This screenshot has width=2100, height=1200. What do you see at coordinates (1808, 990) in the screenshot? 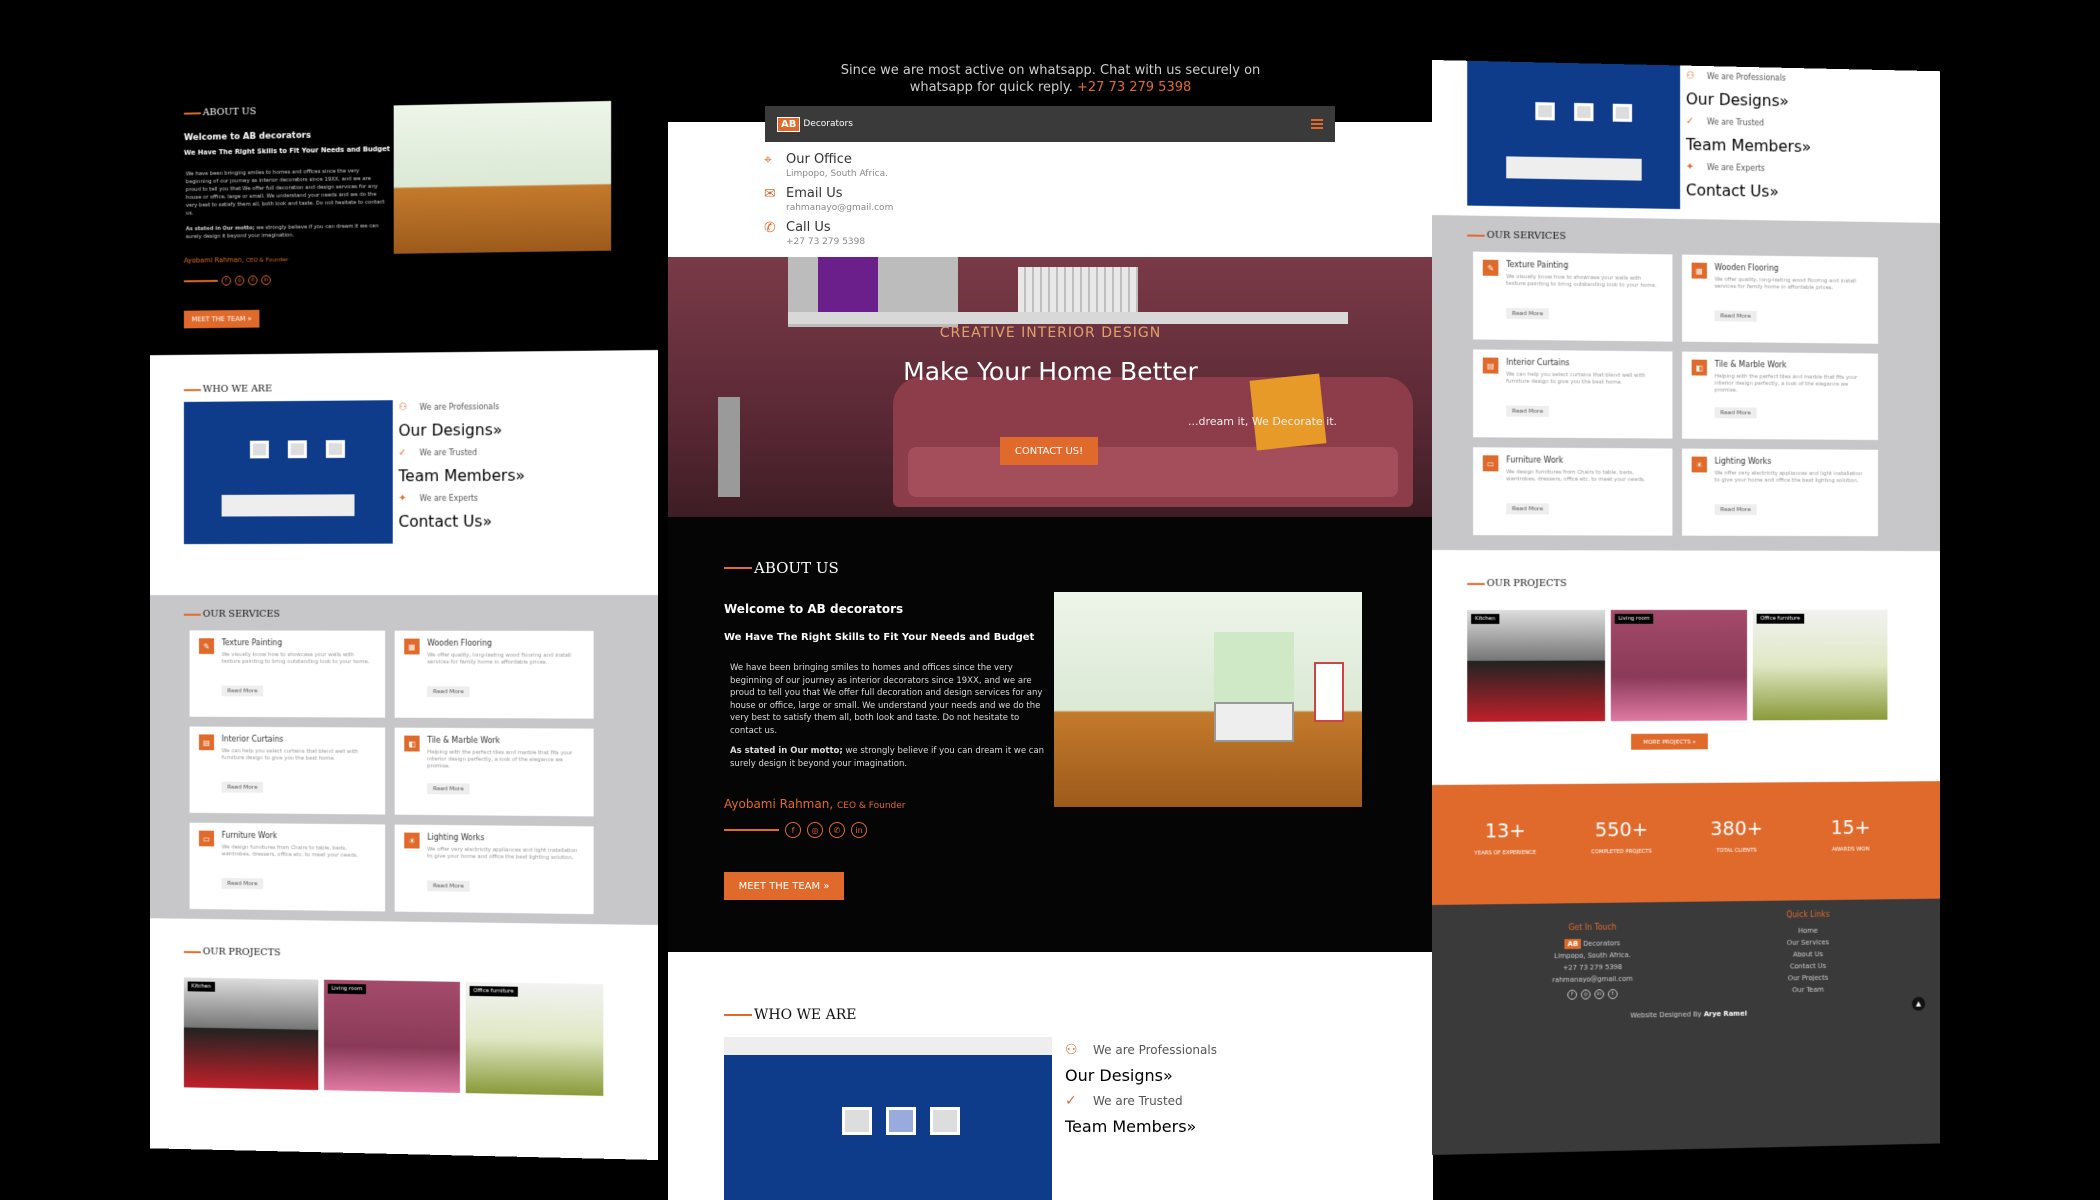
I see `footer-link: Our Team` at bounding box center [1808, 990].